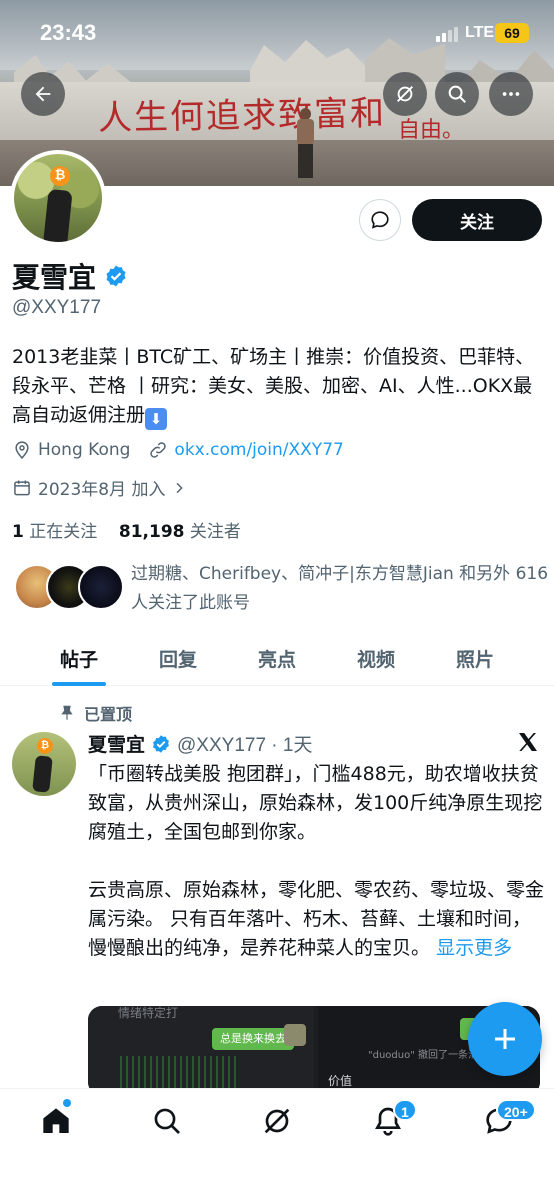  I want to click on media-chat-bubble: 总是换来换去, so click(253, 1039).